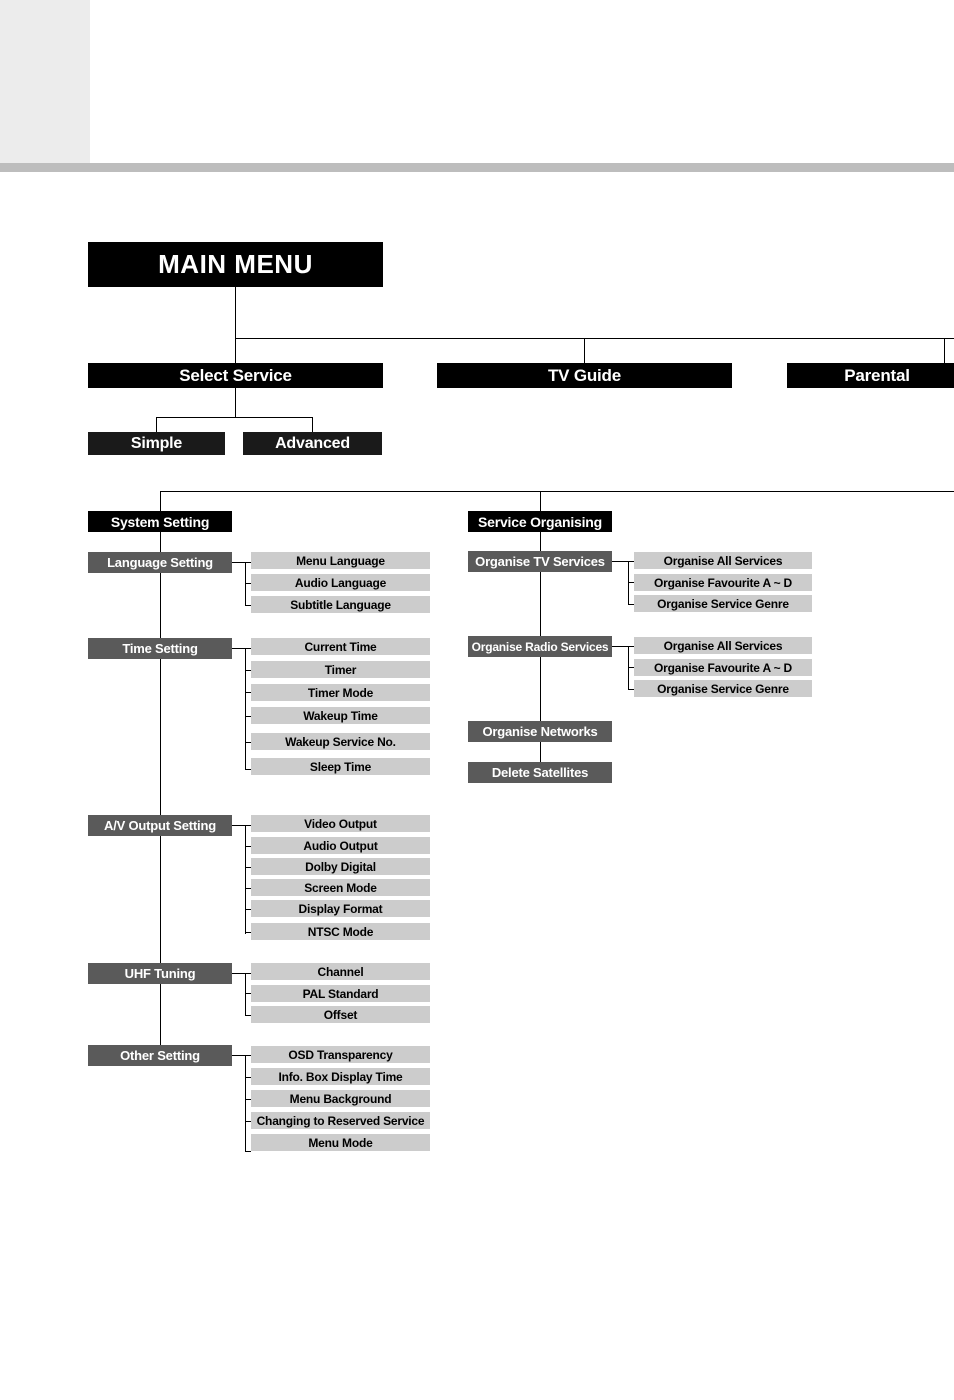  I want to click on node-language-setting: Language Setting, so click(160, 562).